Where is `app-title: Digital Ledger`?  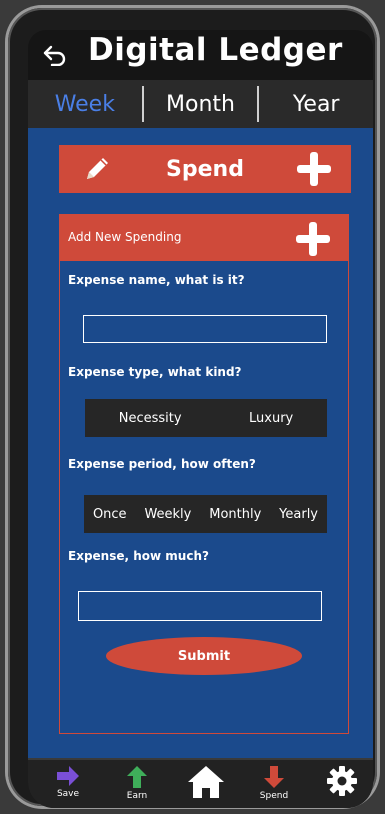 app-title: Digital Ledger is located at coordinates (215, 50).